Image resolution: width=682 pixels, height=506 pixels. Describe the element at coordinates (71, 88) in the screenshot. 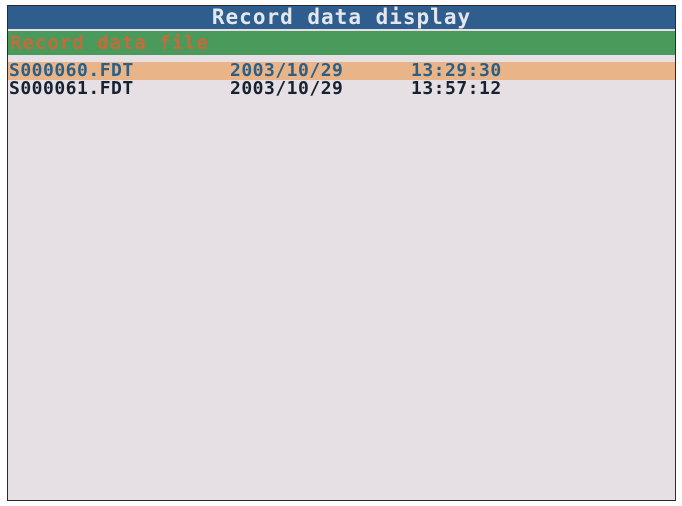

I see `file-name: S000061.FDT` at that location.